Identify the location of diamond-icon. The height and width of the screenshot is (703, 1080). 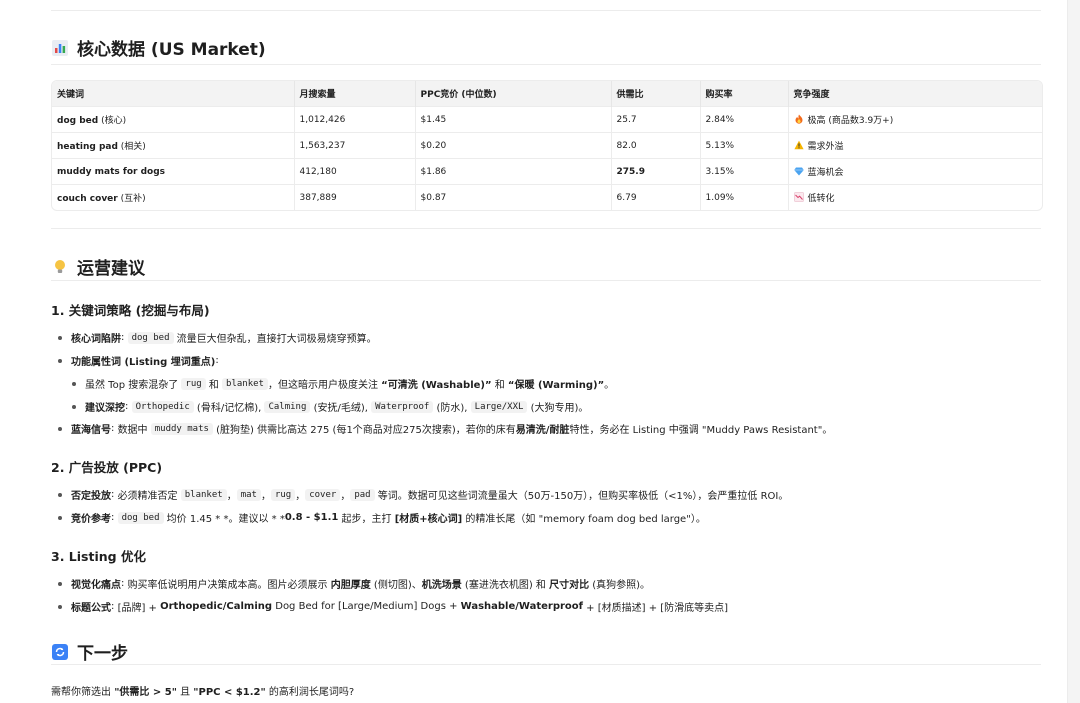
(798, 171).